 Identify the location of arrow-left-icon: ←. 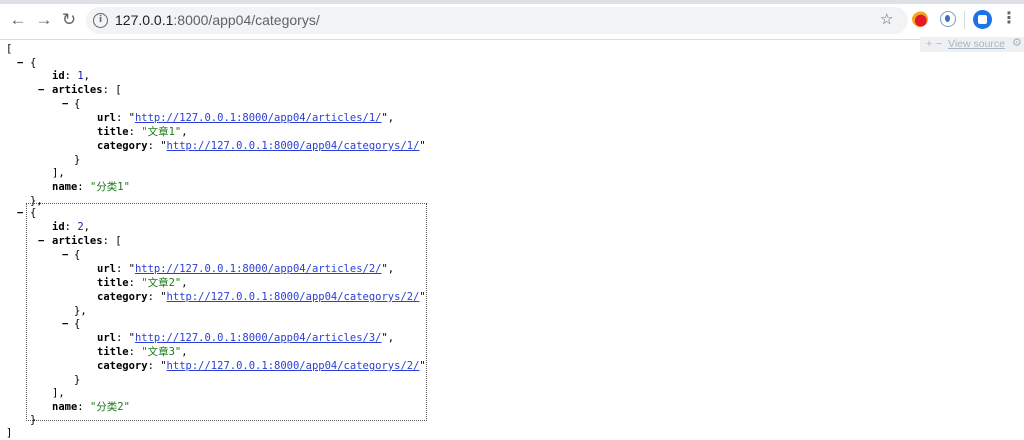
(18, 19).